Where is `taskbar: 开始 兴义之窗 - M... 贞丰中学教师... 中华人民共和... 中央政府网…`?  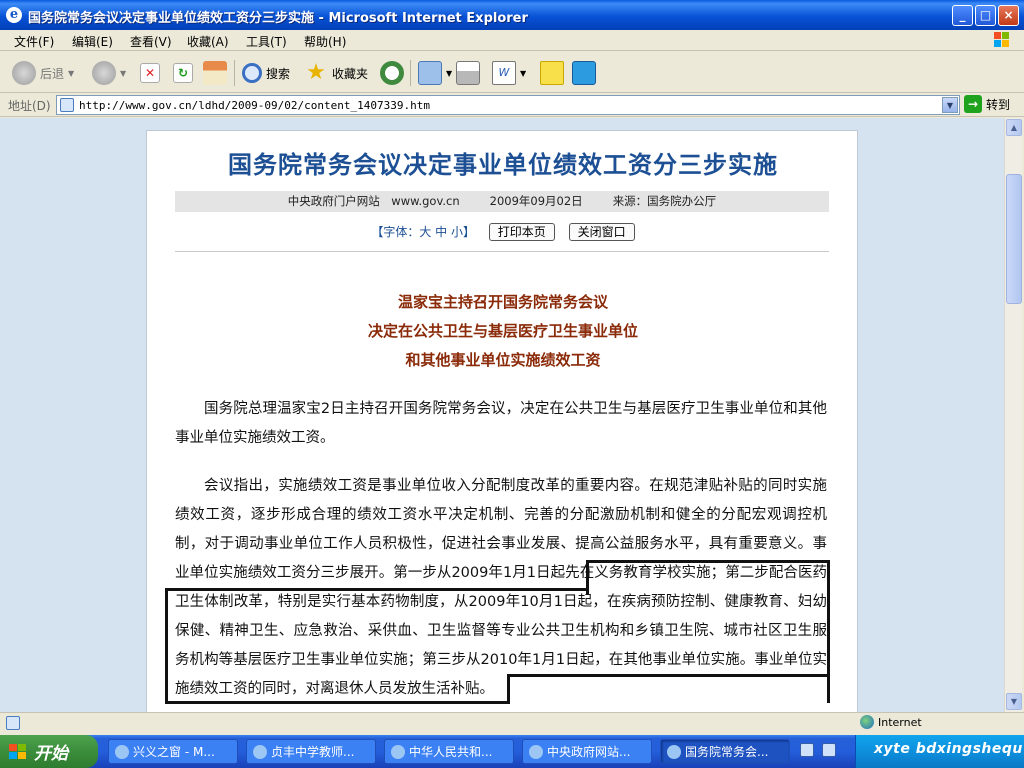 taskbar: 开始 兴义之窗 - M... 贞丰中学教师... 中华人民共和... 中央政府网… is located at coordinates (512, 751).